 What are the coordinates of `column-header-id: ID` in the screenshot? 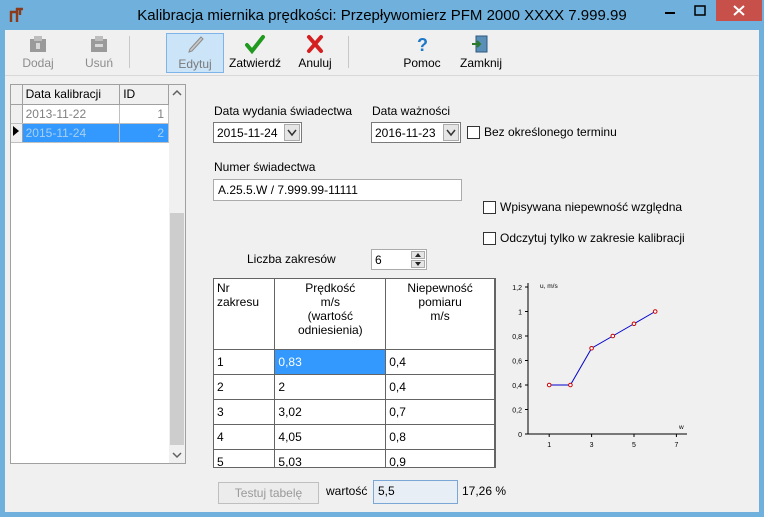 It's located at (144, 95).